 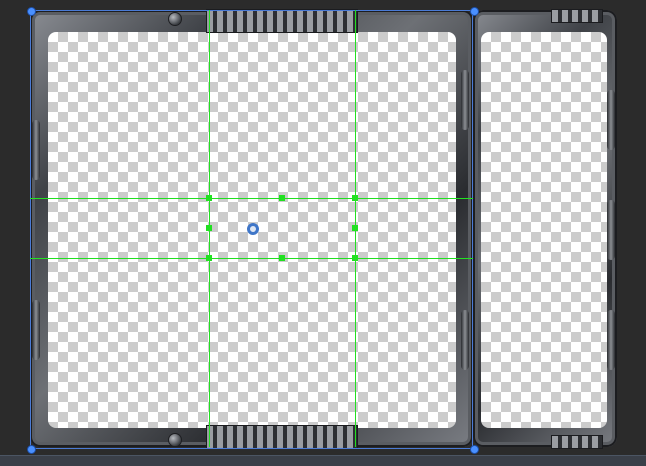 What do you see at coordinates (323, 460) in the screenshot?
I see `status-strip` at bounding box center [323, 460].